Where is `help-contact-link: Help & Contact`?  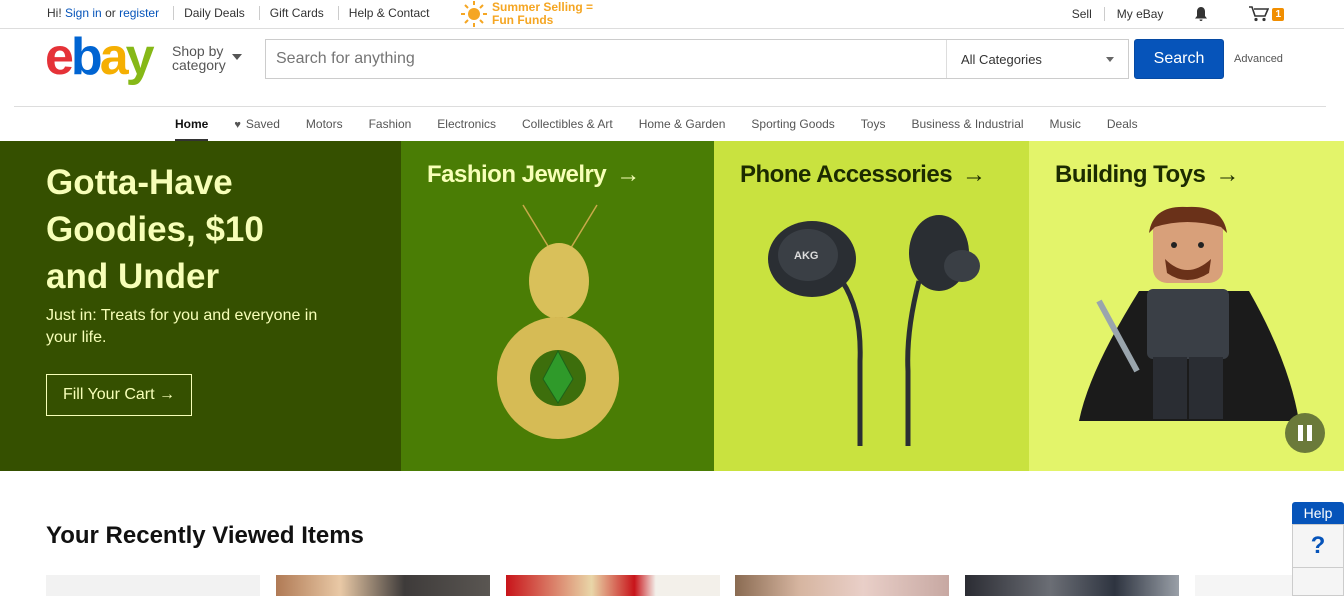 help-contact-link: Help & Contact is located at coordinates (389, 13).